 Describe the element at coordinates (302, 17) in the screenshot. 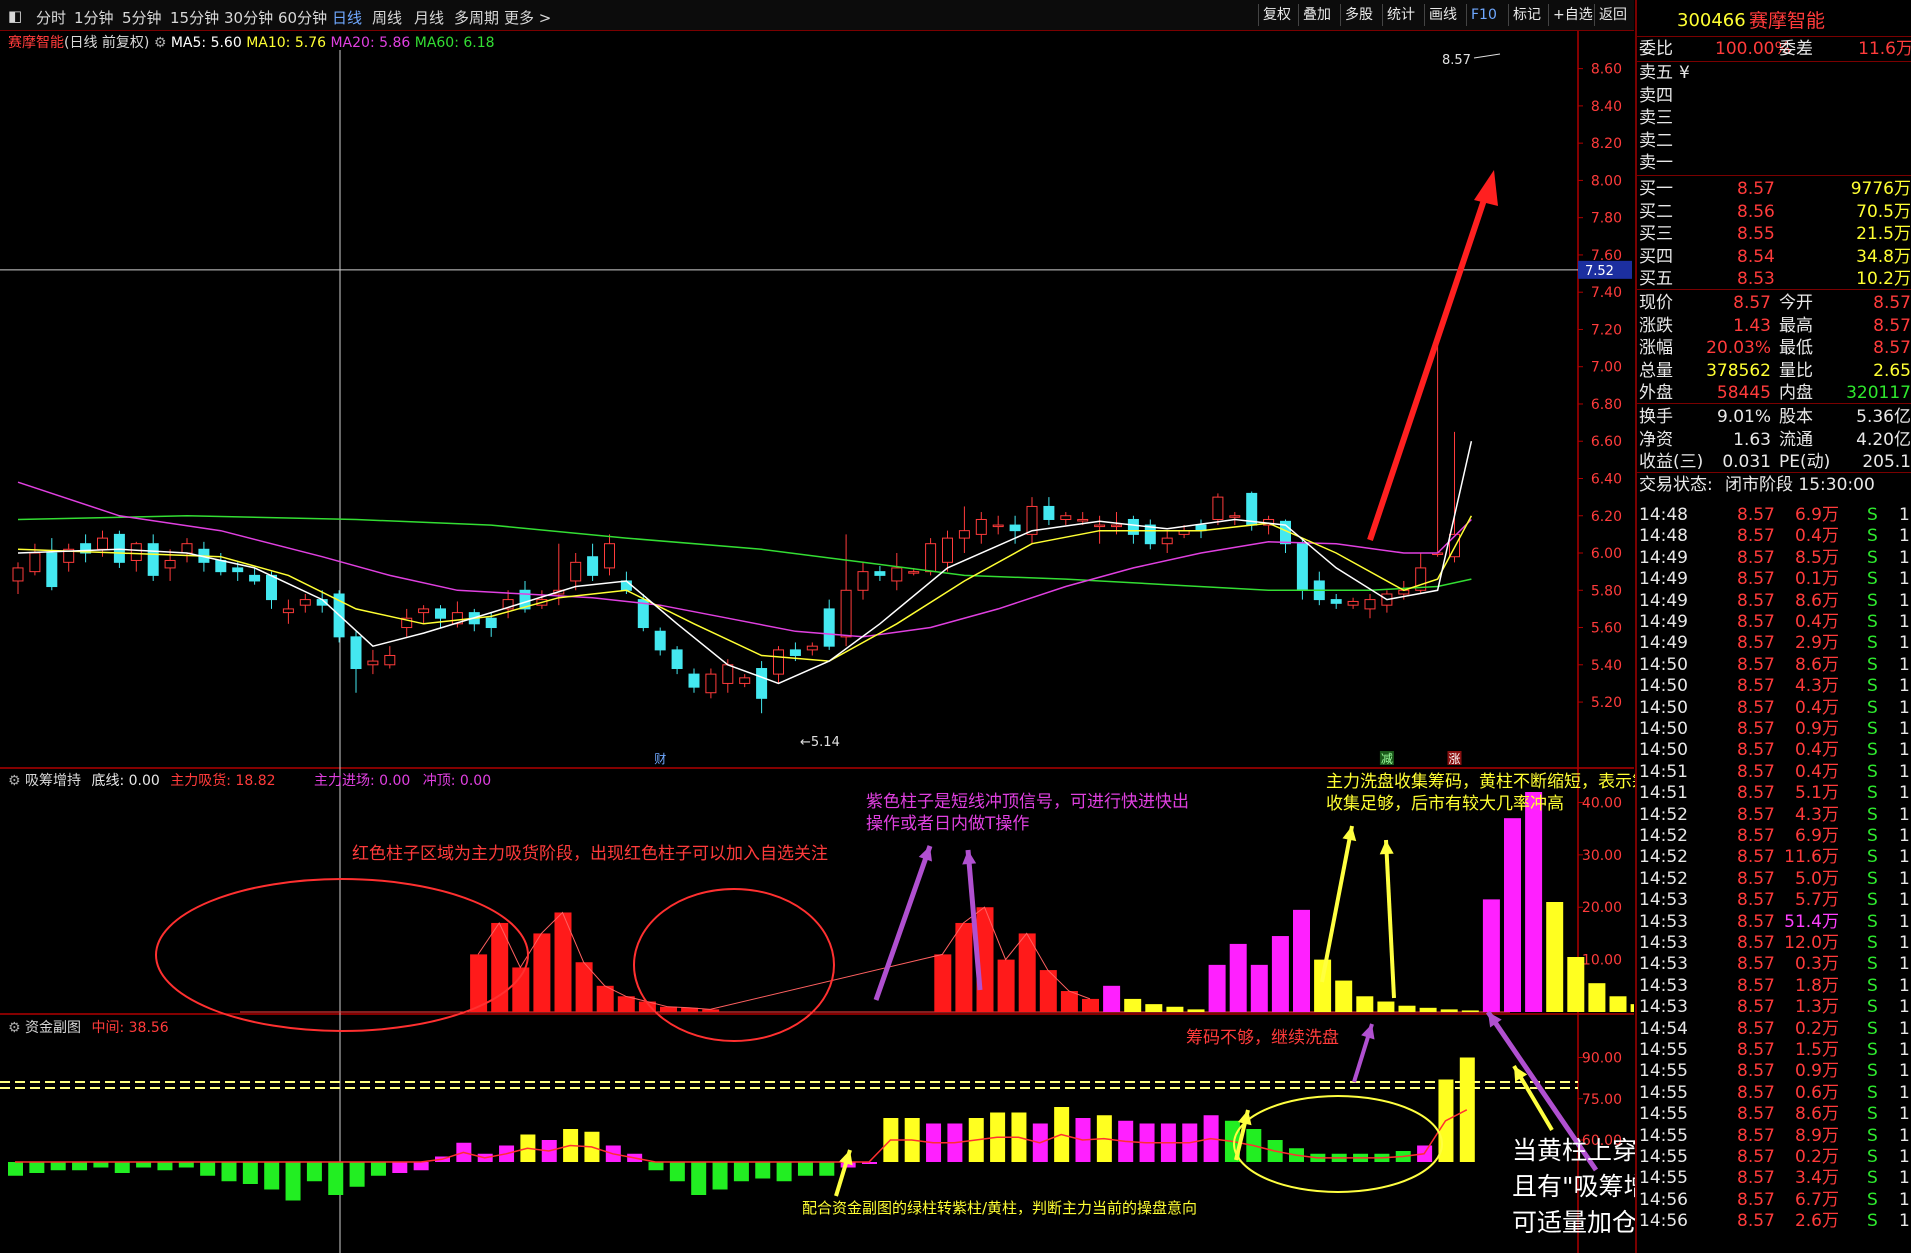

I see `period-tab: 60分钟` at that location.